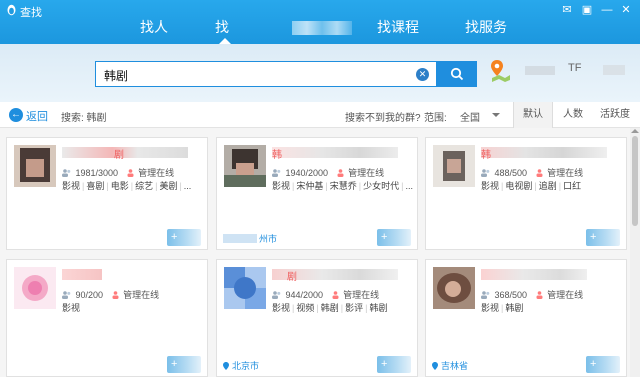 The width and height of the screenshot is (640, 377). I want to click on group-name-fragment: 剧, so click(292, 277).